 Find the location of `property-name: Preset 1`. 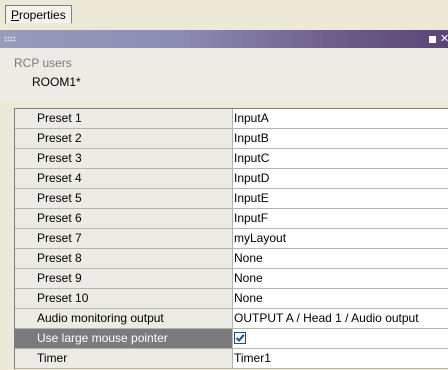

property-name: Preset 1 is located at coordinates (124, 118).